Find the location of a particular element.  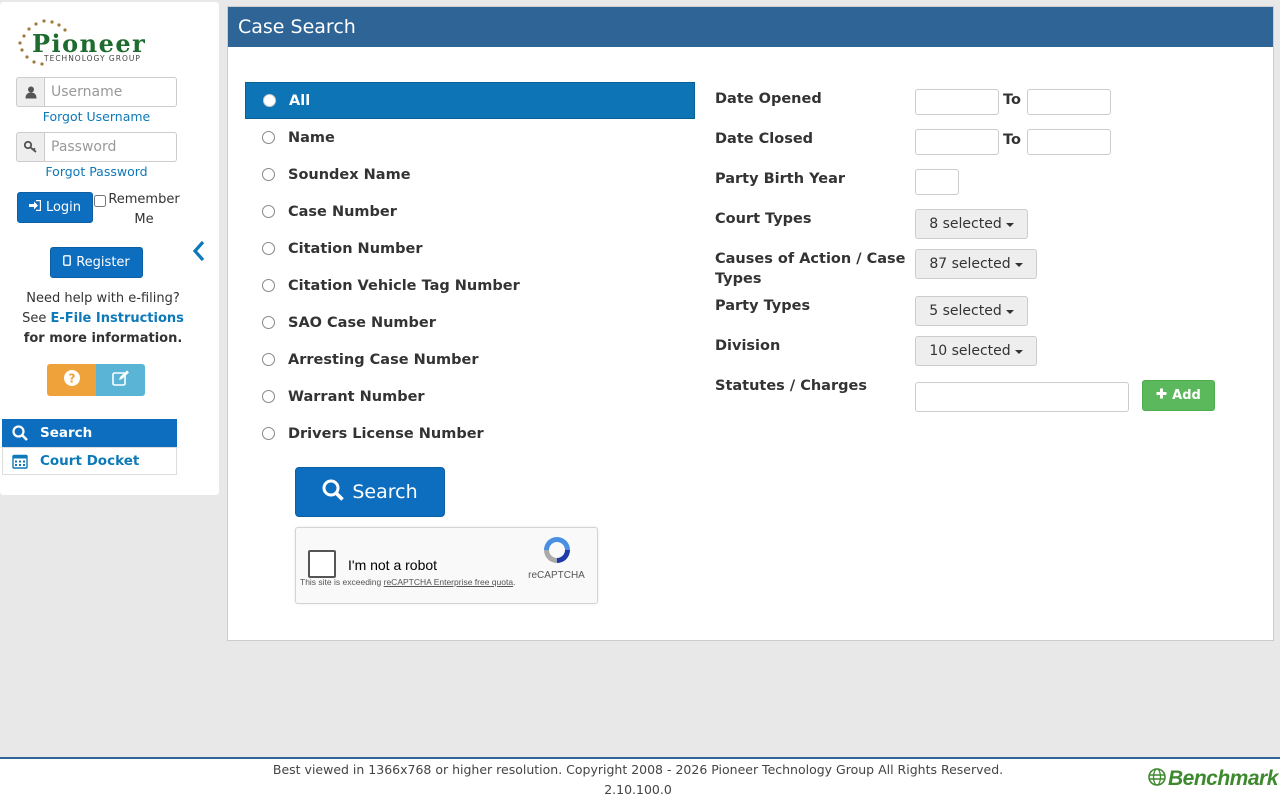

nav-search-label: Search is located at coordinates (66, 433).